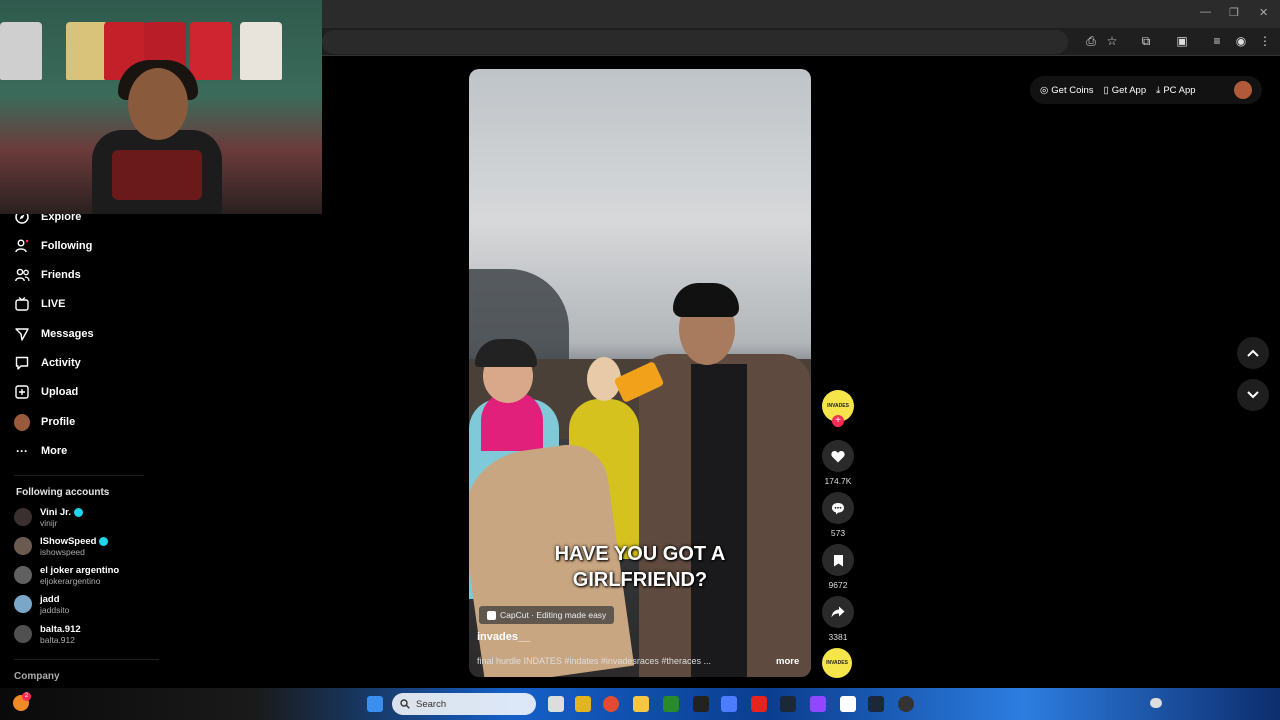 This screenshot has height=720, width=1280. I want to click on sidebar-item-following: Following, so click(53, 246).